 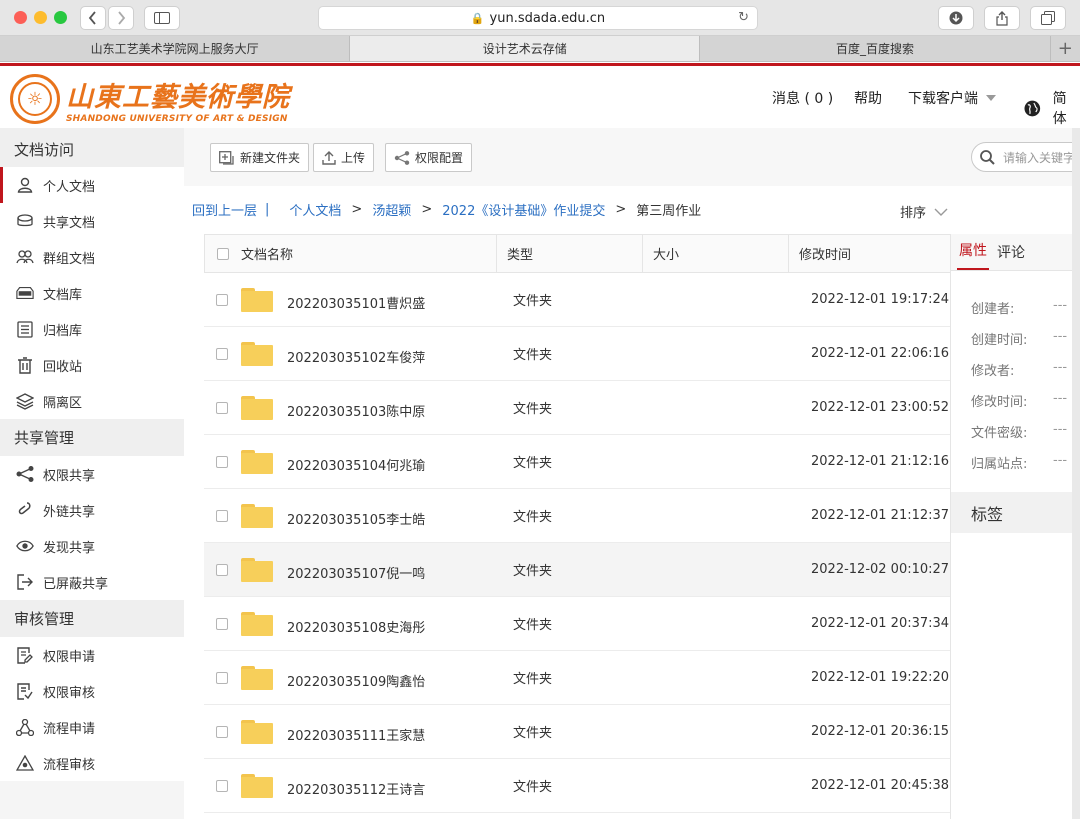 I want to click on file-name: 202203035108史海彤, so click(x=356, y=626).